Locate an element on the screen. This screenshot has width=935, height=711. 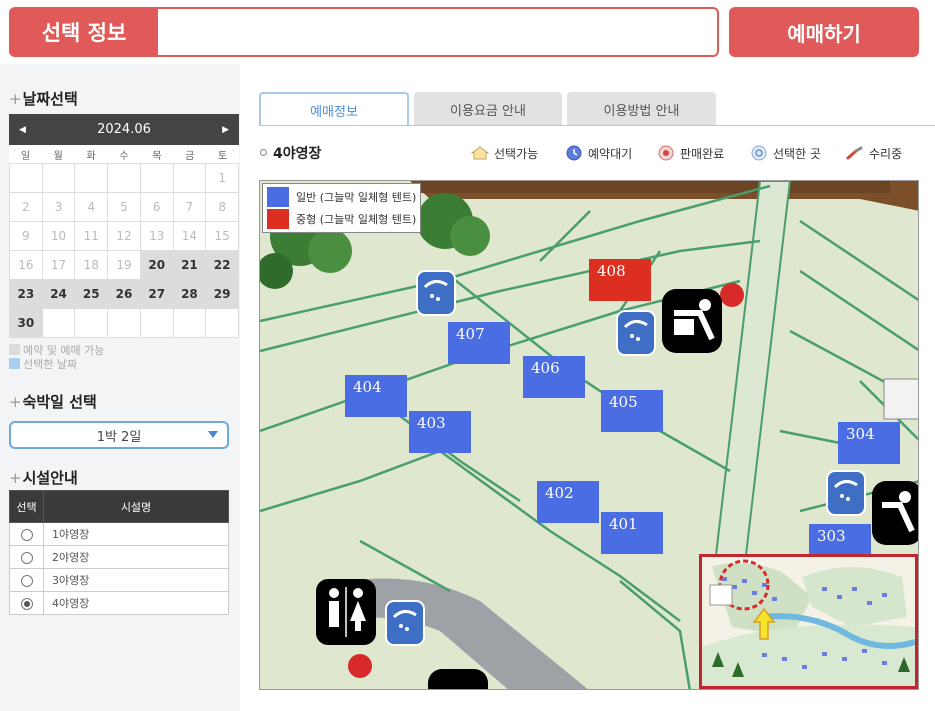
selection-info-field is located at coordinates (437, 32).